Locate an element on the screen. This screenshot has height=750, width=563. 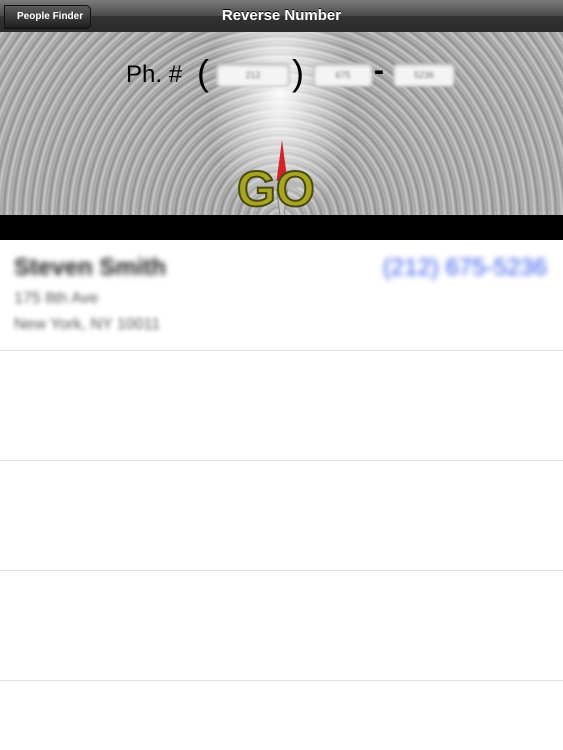
go-logo-text: GO is located at coordinates (276, 187).